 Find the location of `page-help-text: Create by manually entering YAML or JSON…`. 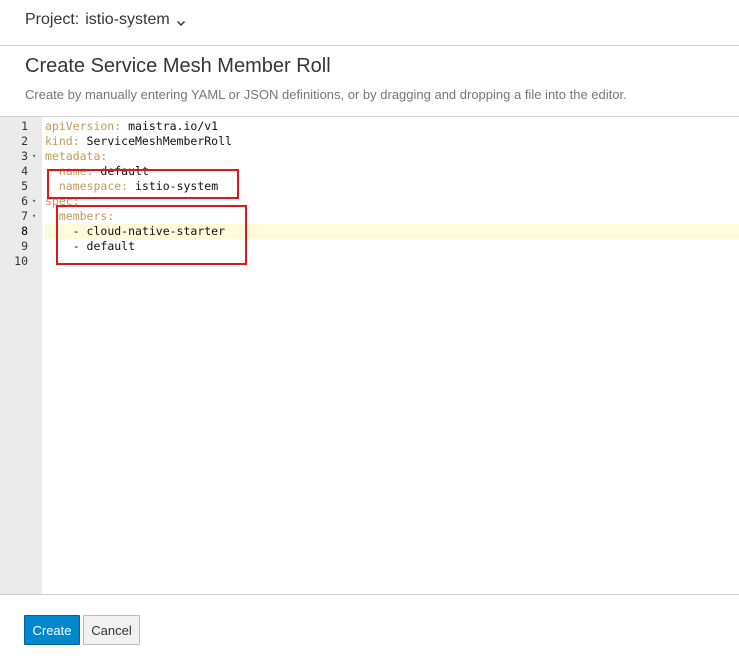

page-help-text: Create by manually entering YAML or JSON… is located at coordinates (326, 94).